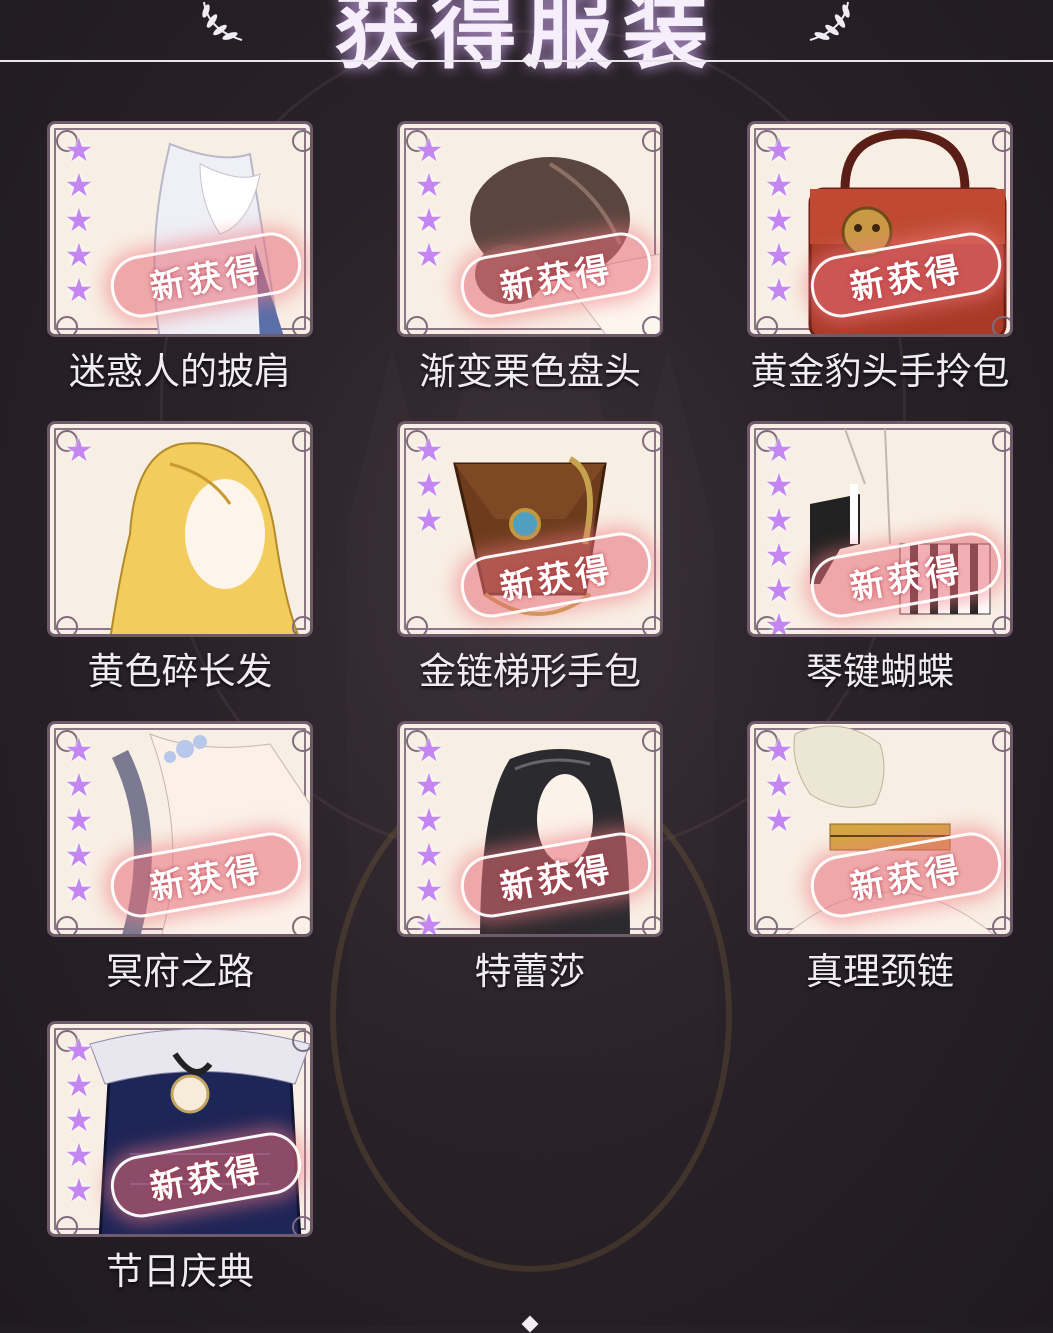 This screenshot has height=1333, width=1053. What do you see at coordinates (180, 671) in the screenshot?
I see `item-name: 黄色碎长发` at bounding box center [180, 671].